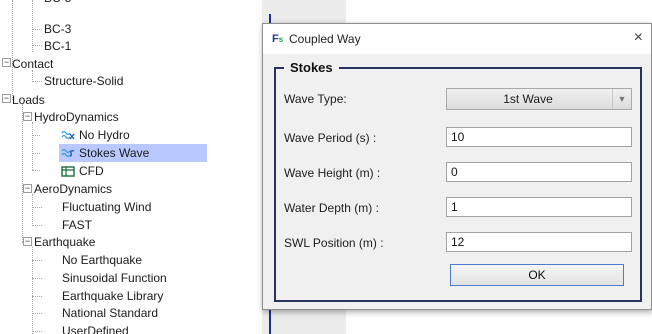 The image size is (652, 334). What do you see at coordinates (311, 67) in the screenshot?
I see `group-title: Stokes` at bounding box center [311, 67].